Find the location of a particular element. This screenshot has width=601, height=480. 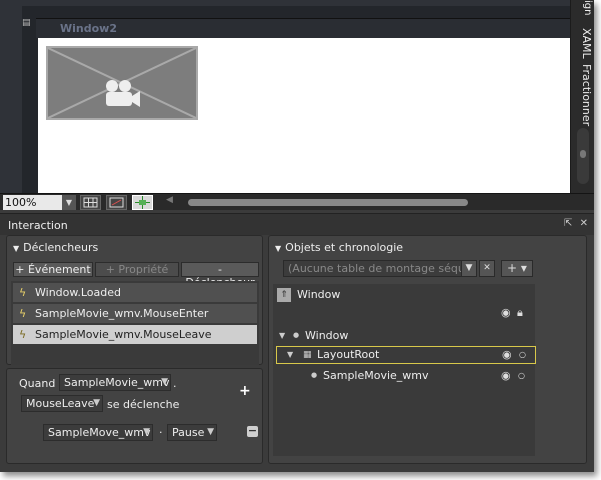

event-combo: MouseLeave ▼ is located at coordinates (62, 403).